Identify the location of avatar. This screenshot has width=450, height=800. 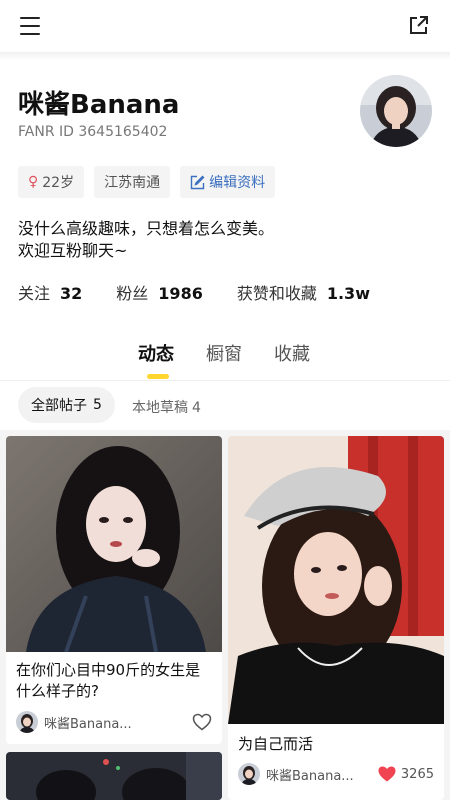
(396, 111).